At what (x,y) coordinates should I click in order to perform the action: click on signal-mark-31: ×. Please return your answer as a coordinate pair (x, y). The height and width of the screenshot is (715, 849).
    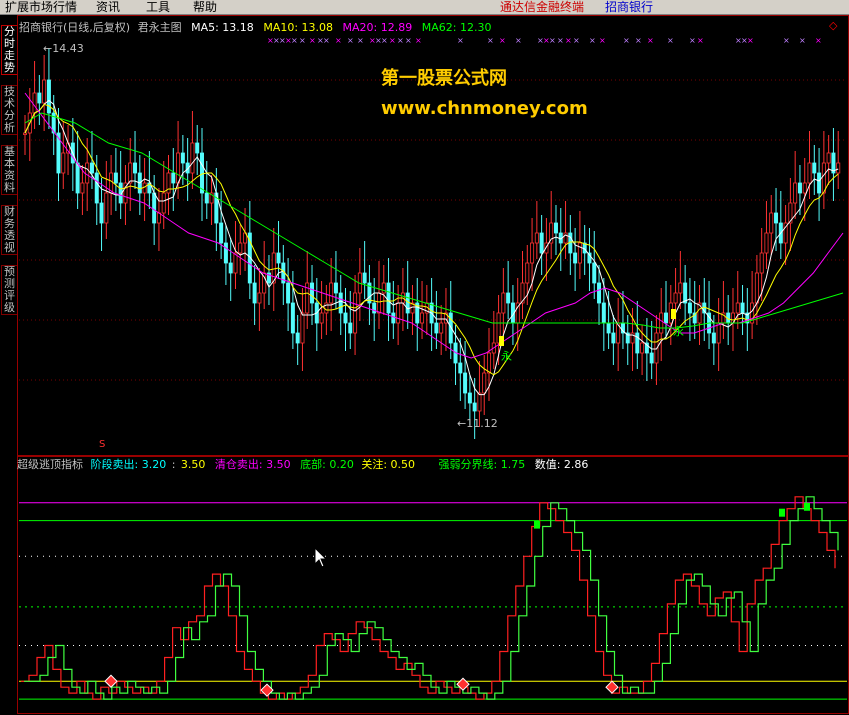
    Looking at the image, I should click on (626, 40).